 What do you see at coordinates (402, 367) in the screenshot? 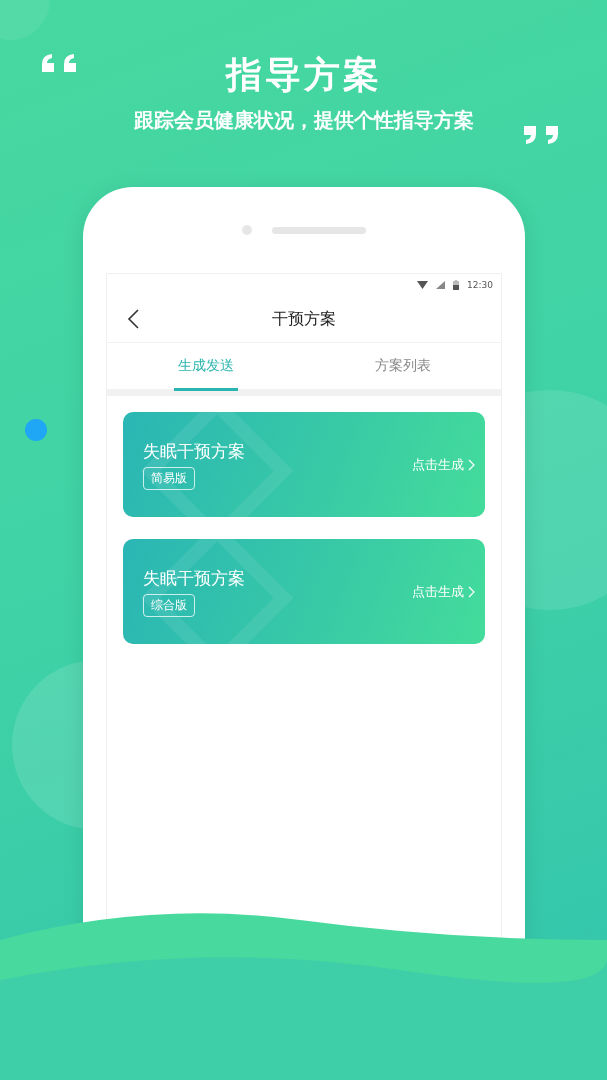
I see `tab: 方案列表` at bounding box center [402, 367].